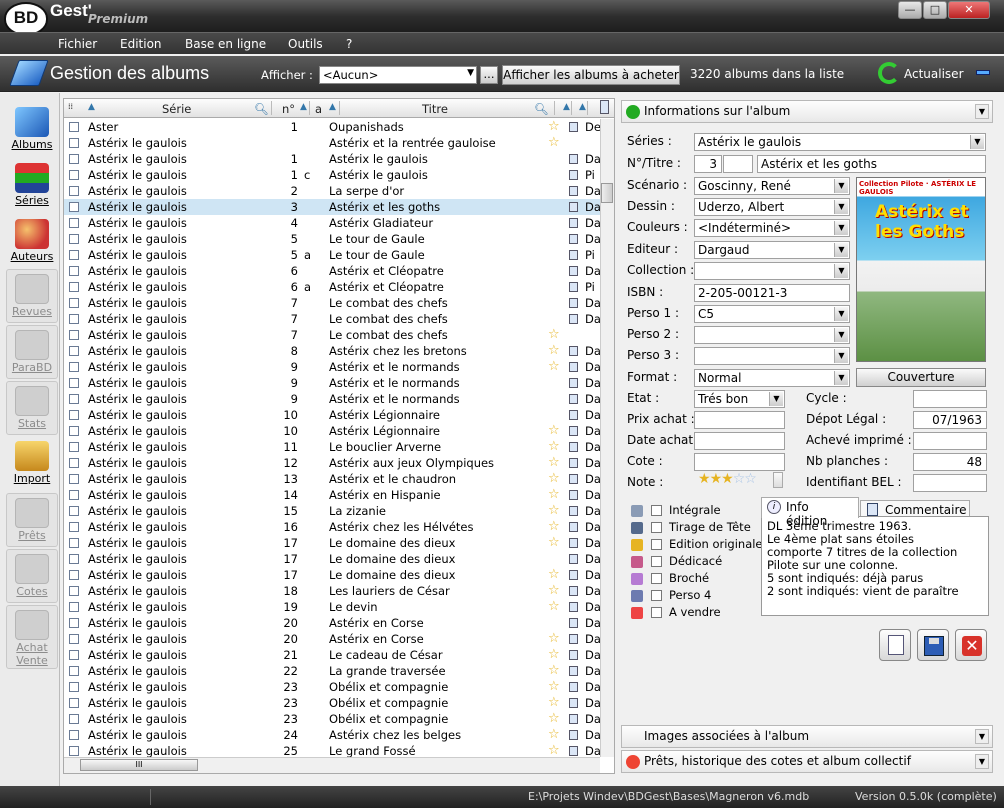  What do you see at coordinates (332, 750) in the screenshot?
I see `table-row: Astérix le gaulois 25 Le grand Fossé ☆ Da` at bounding box center [332, 750].